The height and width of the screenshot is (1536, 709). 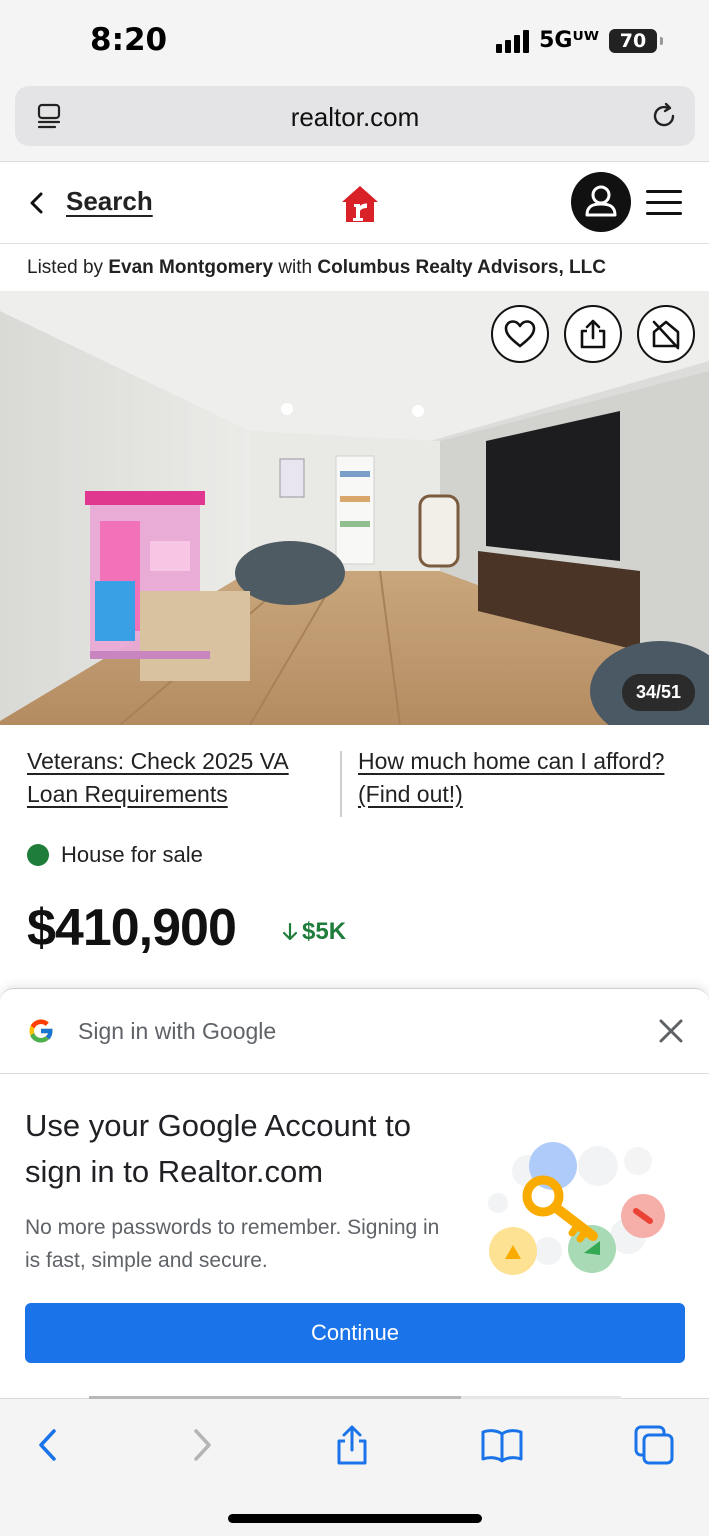 I want to click on listing-status: House for sale, so click(x=115, y=855).